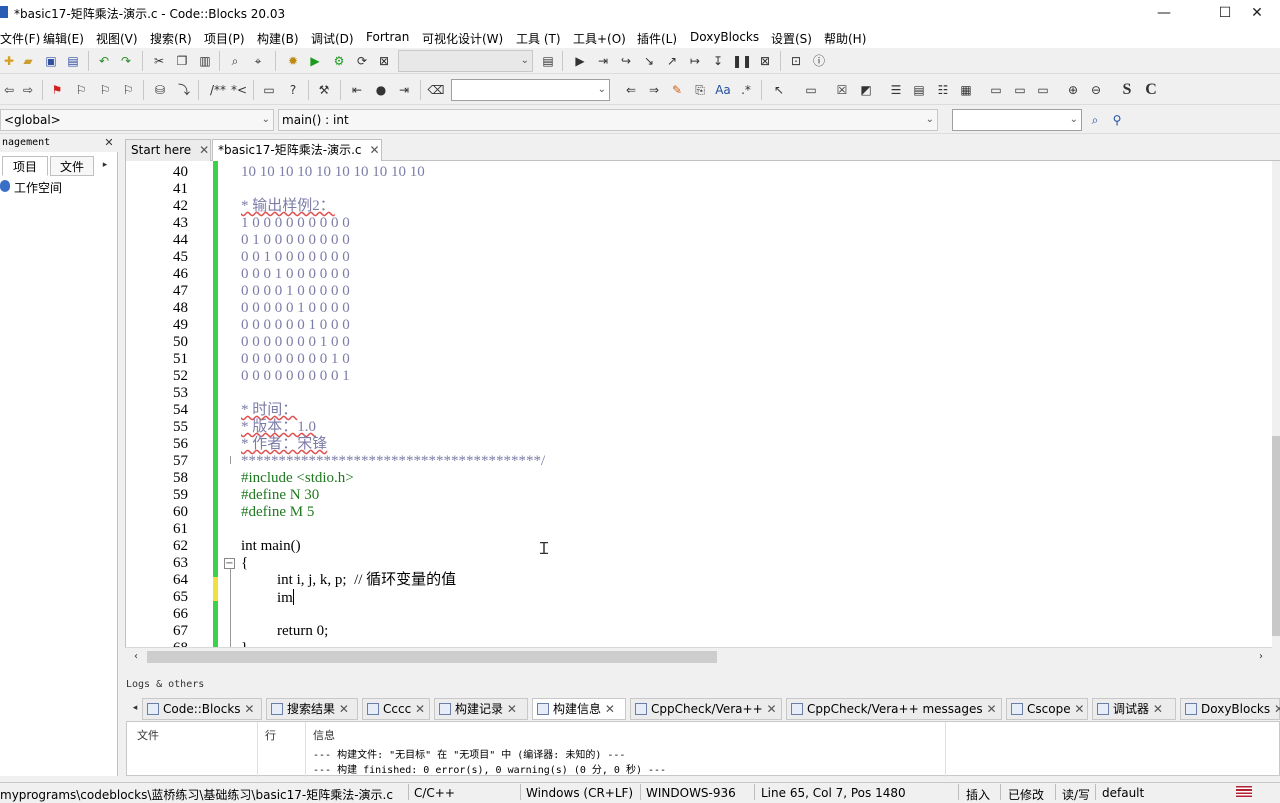 The height and width of the screenshot is (803, 1280). What do you see at coordinates (699, 478) in the screenshot?
I see `code-line: 58 #include <stdio.h>` at bounding box center [699, 478].